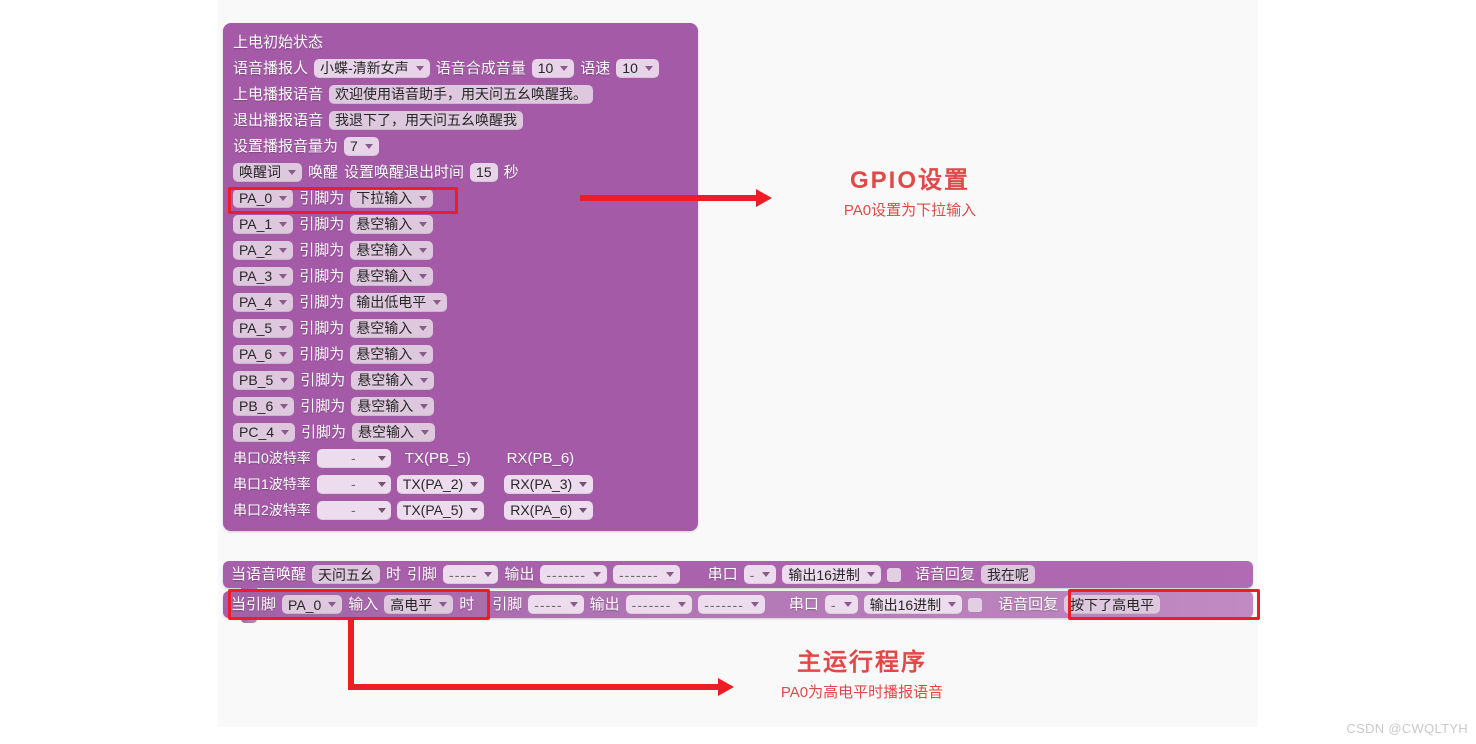 This screenshot has width=1476, height=744. Describe the element at coordinates (541, 484) in the screenshot. I see `serial-rx-label: RX(PA_3)` at that location.